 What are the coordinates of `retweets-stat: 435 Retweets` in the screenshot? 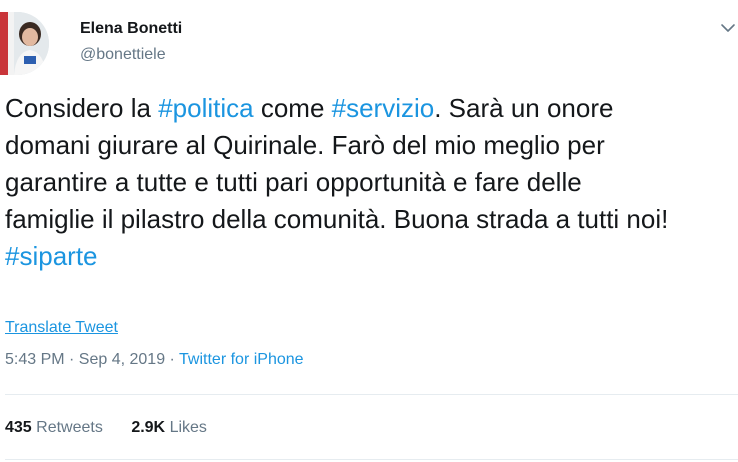 It's located at (54, 428).